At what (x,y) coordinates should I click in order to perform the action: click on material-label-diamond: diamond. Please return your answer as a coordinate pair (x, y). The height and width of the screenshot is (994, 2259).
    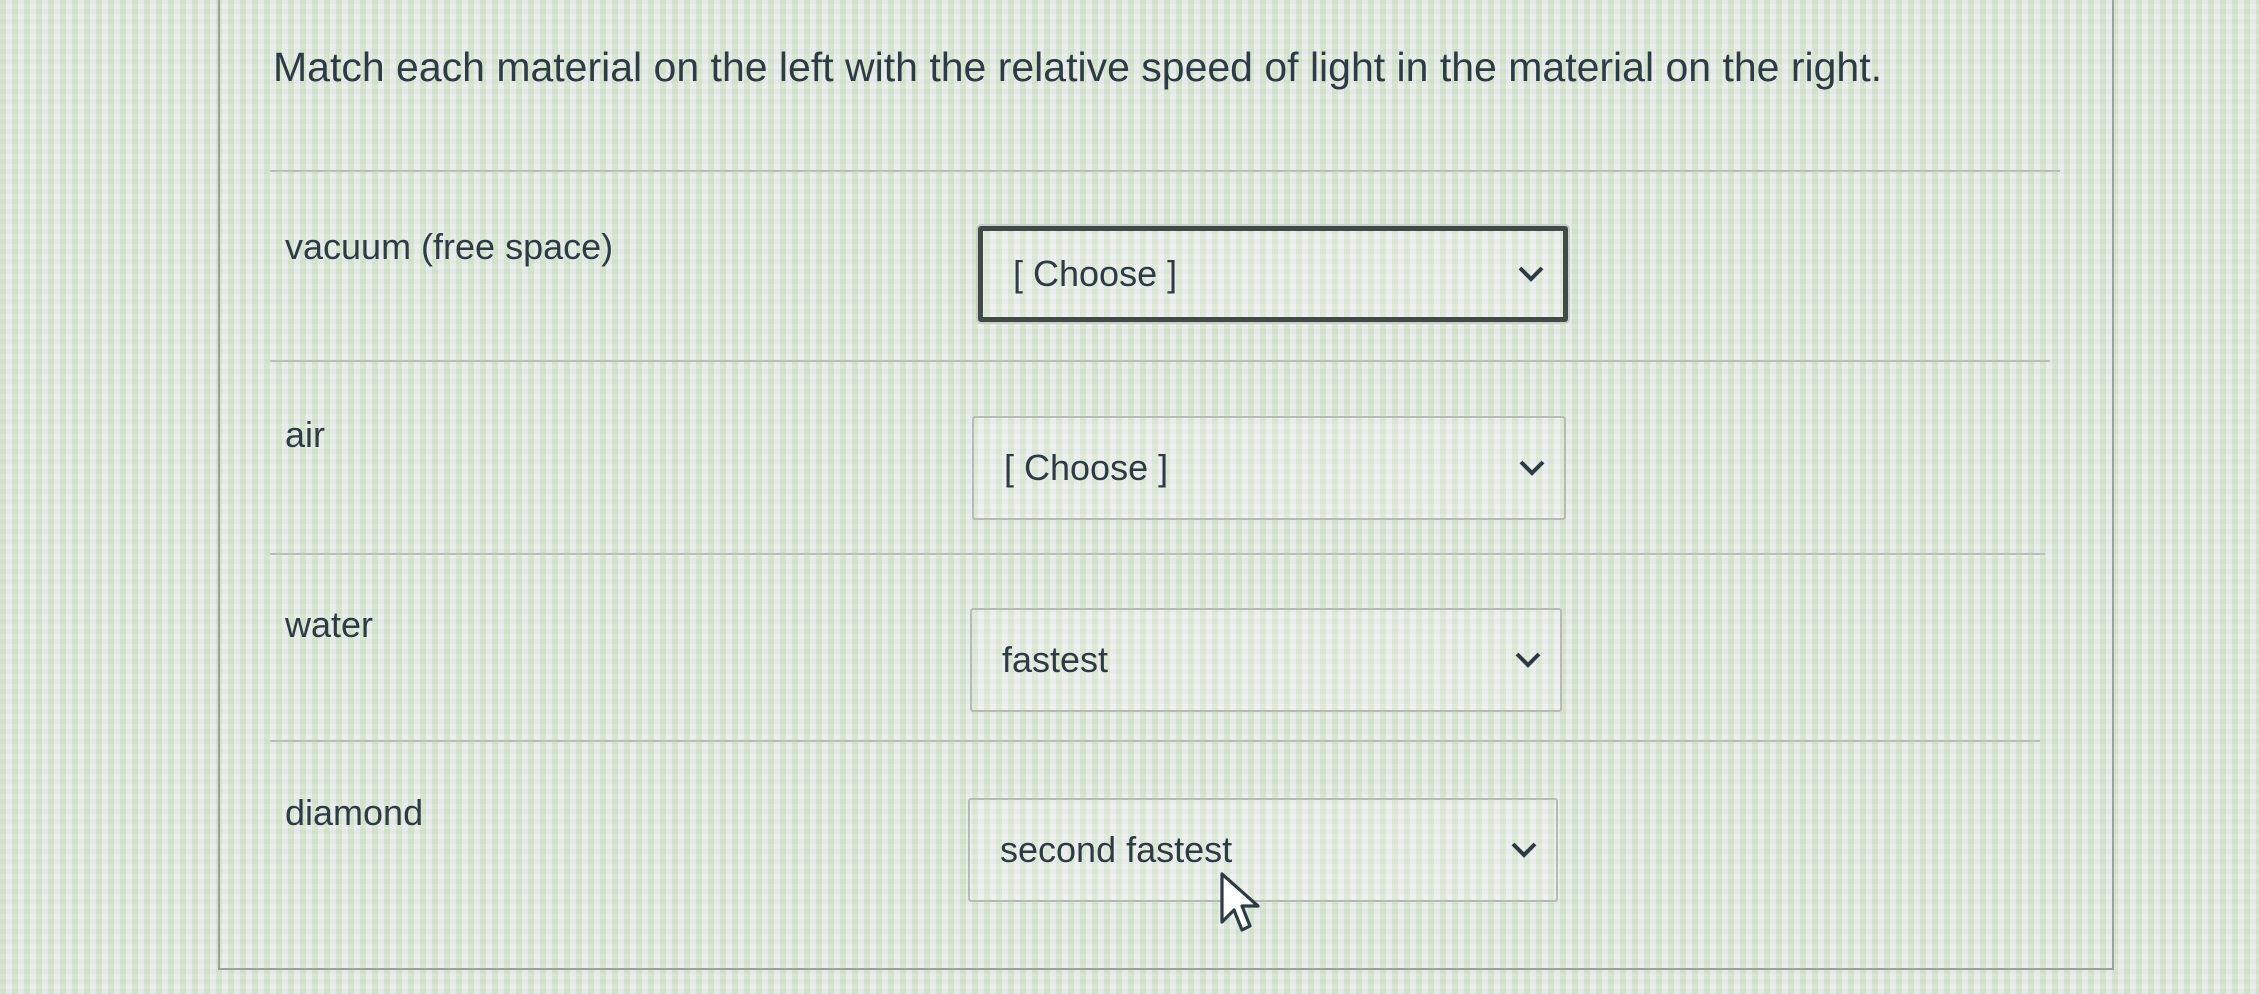
    Looking at the image, I should click on (354, 812).